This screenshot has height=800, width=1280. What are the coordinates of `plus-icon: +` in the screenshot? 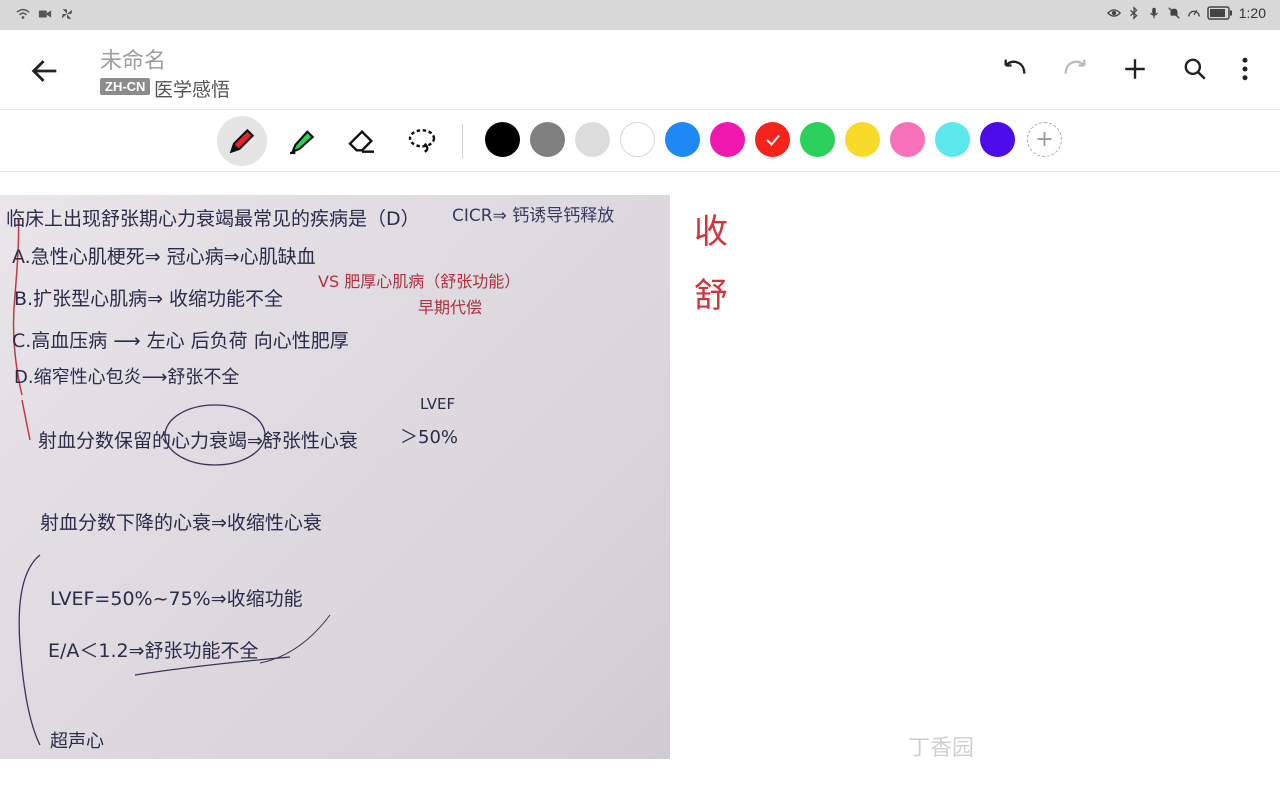 It's located at (1044, 139).